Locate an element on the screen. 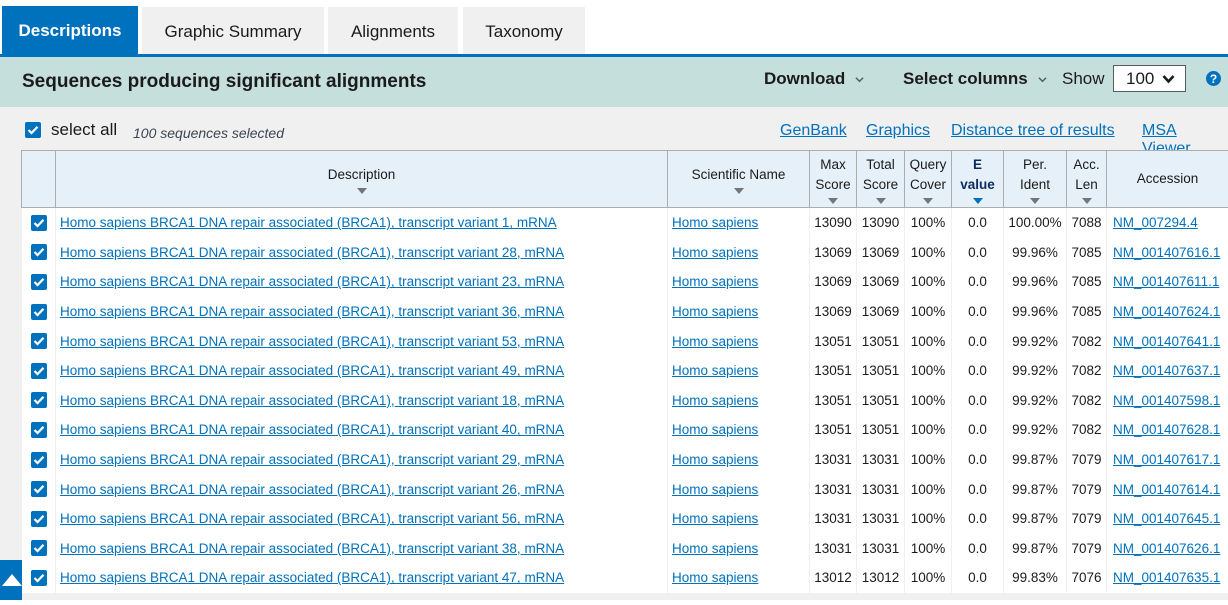 The width and height of the screenshot is (1228, 605). acc-len-cell: 7085 is located at coordinates (1087, 253).